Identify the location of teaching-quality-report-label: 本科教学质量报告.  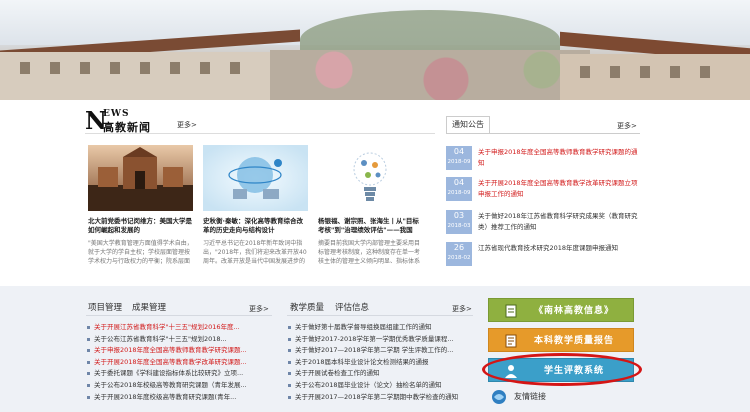
(573, 341).